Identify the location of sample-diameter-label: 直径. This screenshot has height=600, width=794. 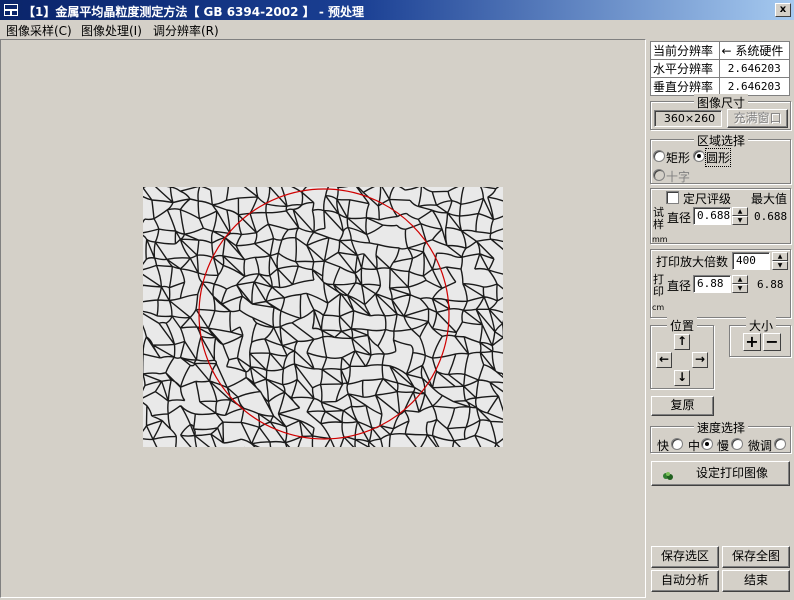
(679, 218).